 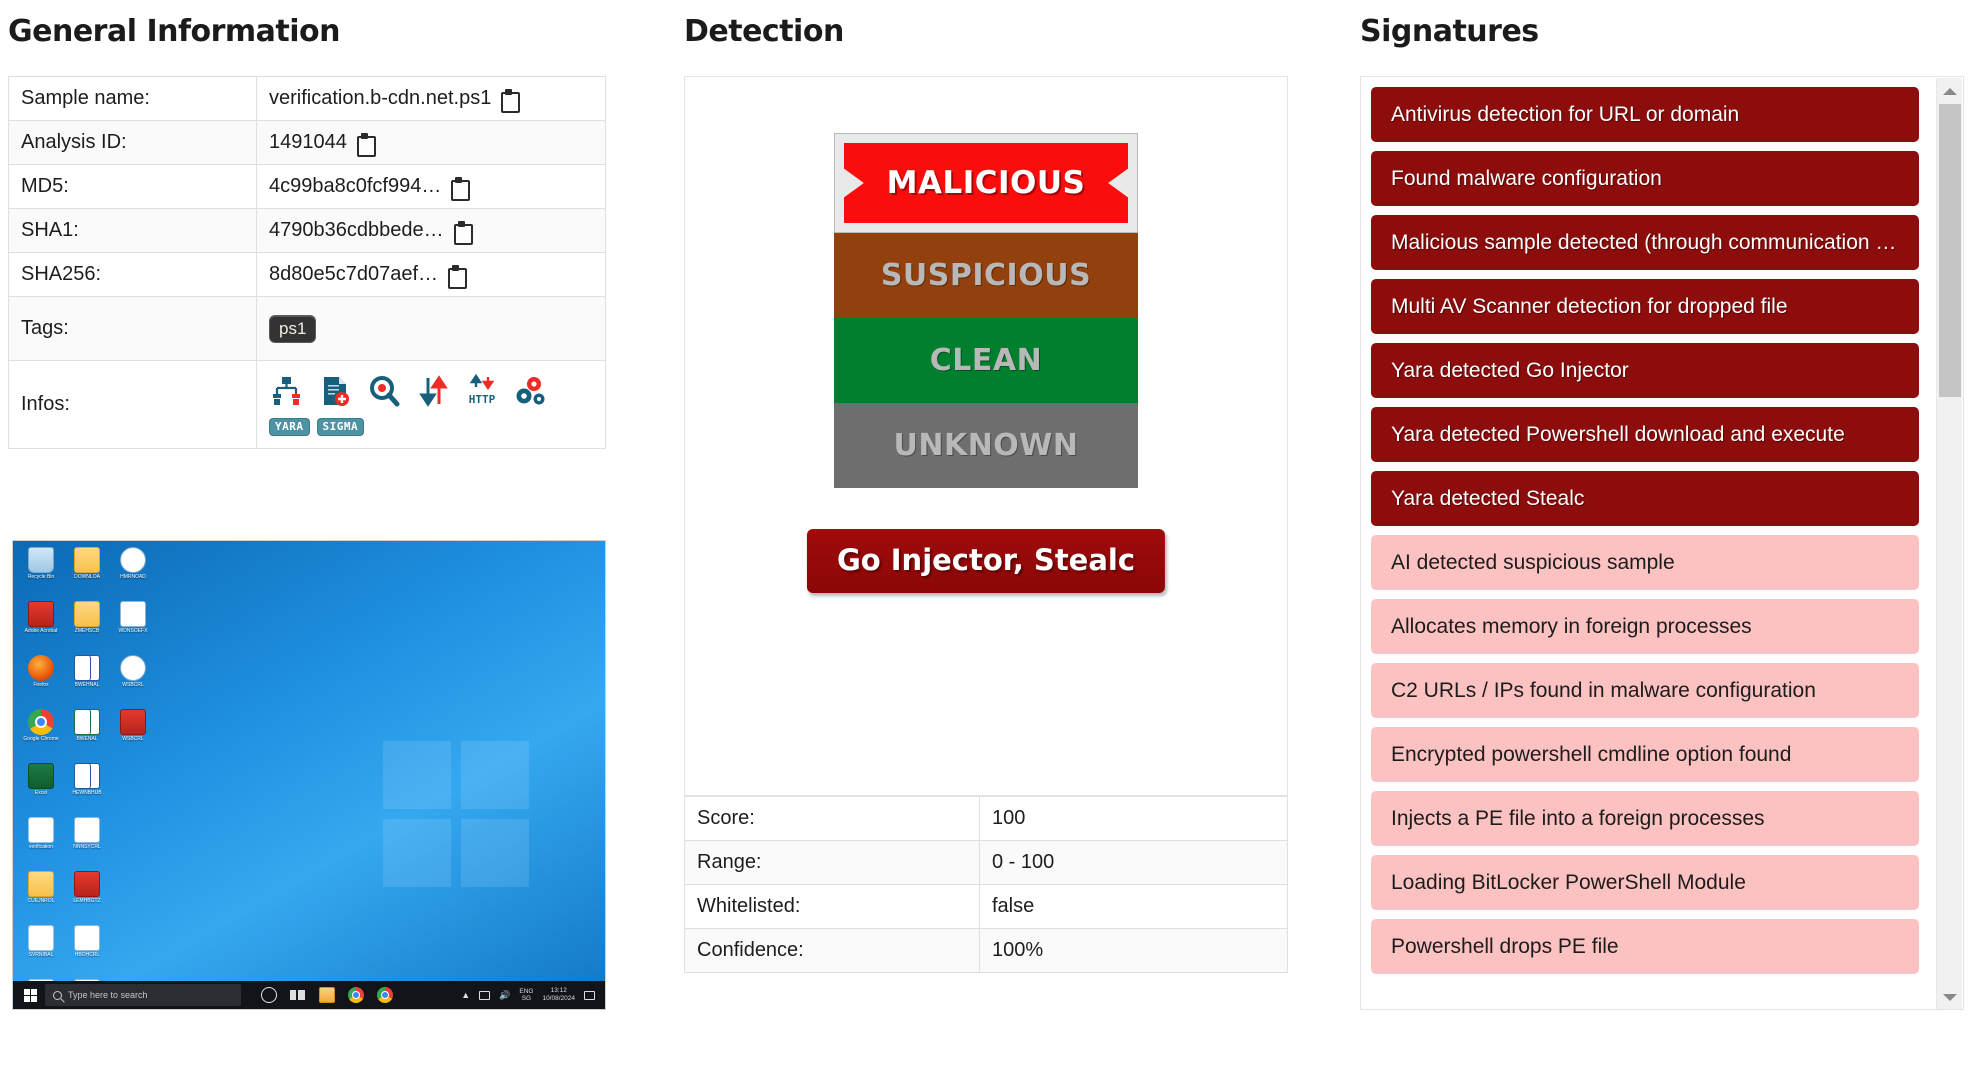 I want to click on table-row: Score: 100, so click(x=986, y=818).